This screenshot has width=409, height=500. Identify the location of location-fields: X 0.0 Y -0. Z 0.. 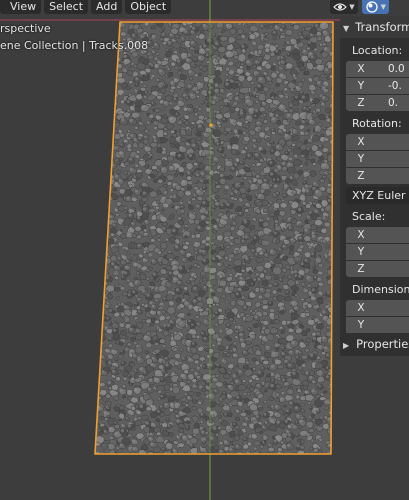
(377, 86).